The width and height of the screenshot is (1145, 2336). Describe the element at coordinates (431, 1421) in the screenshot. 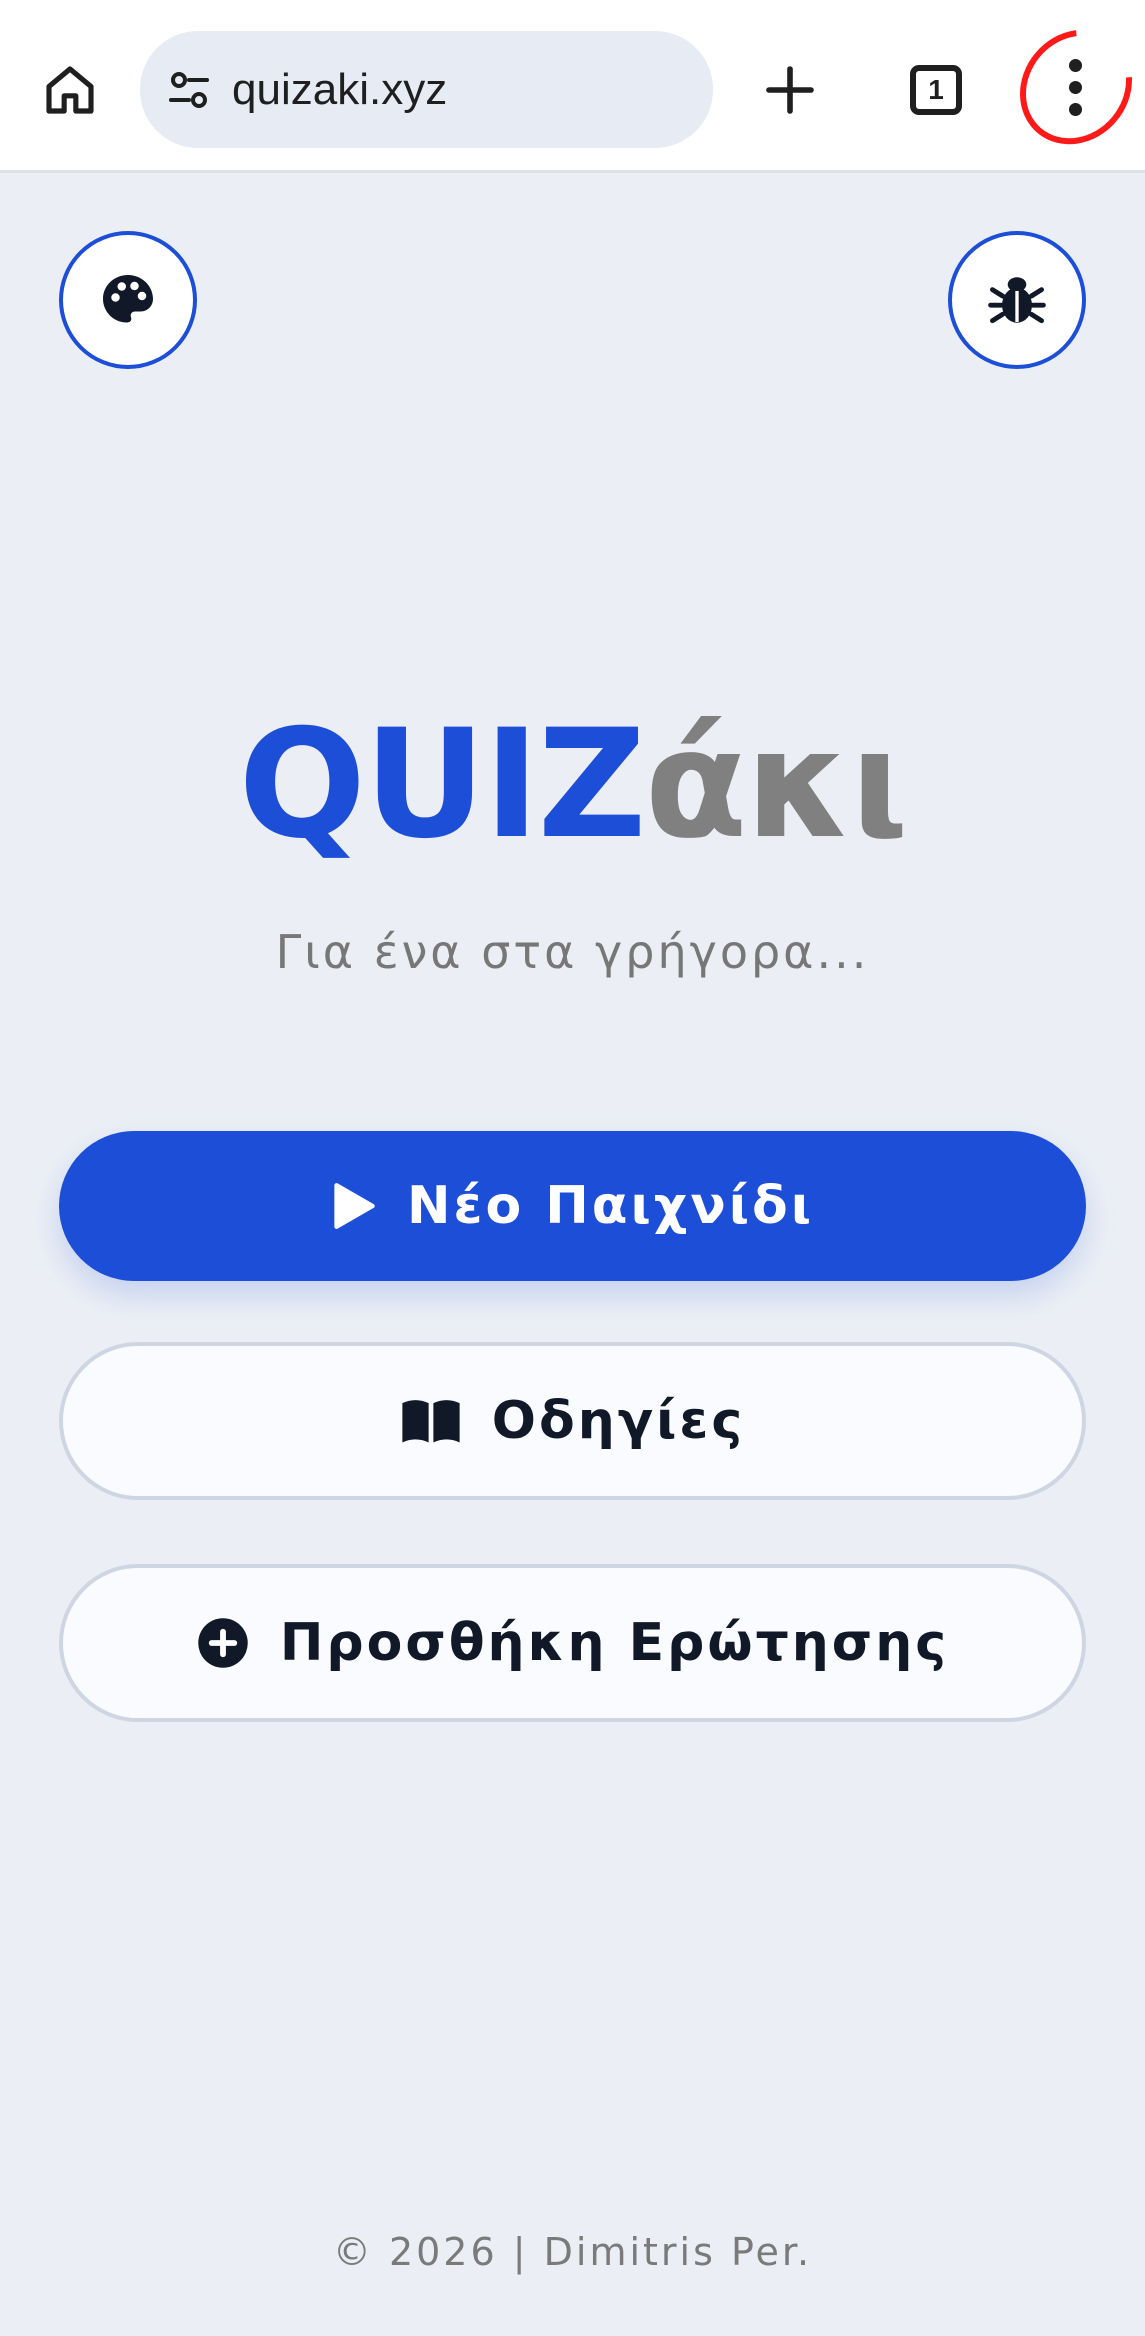

I see `book-open-icon` at that location.